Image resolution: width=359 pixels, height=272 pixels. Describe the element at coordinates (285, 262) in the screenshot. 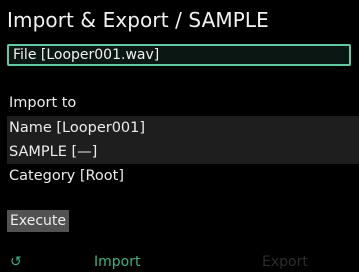

I see `tab-export: Export` at that location.